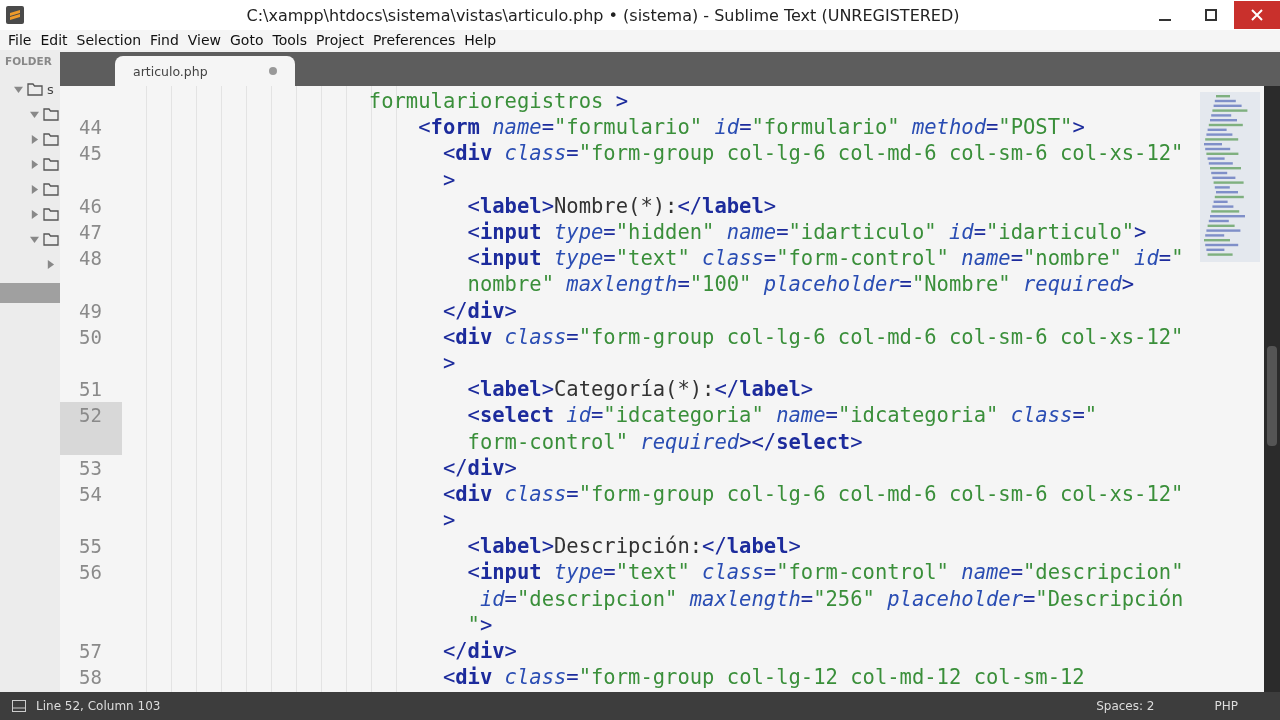 Image resolution: width=1280 pixels, height=720 pixels. I want to click on line-number: 55, so click(90, 547).